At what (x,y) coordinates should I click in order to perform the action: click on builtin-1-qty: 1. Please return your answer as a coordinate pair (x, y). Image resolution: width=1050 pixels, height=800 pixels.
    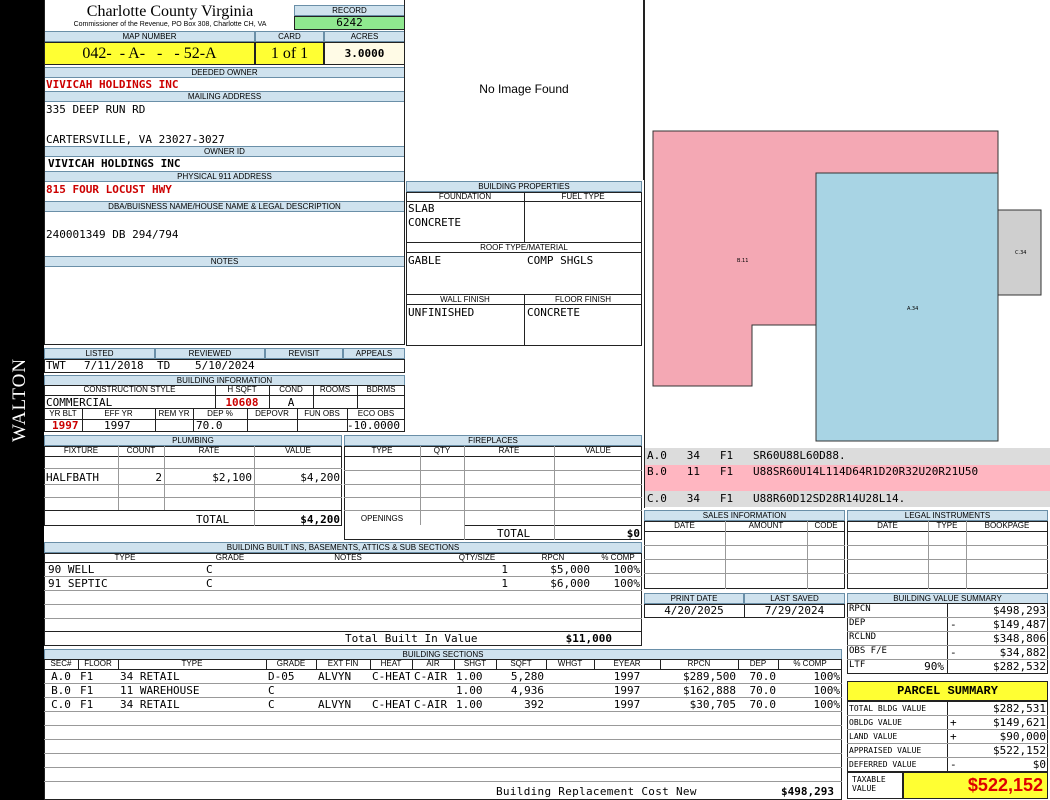
    Looking at the image, I should click on (504, 569).